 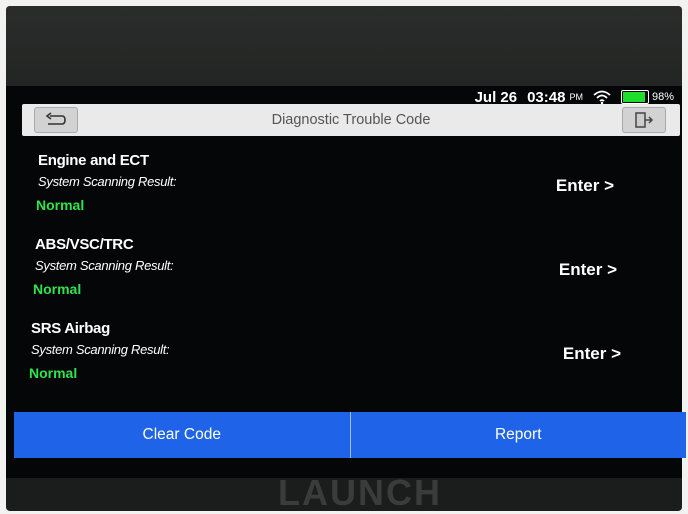 What do you see at coordinates (602, 97) in the screenshot?
I see `wifi-icon` at bounding box center [602, 97].